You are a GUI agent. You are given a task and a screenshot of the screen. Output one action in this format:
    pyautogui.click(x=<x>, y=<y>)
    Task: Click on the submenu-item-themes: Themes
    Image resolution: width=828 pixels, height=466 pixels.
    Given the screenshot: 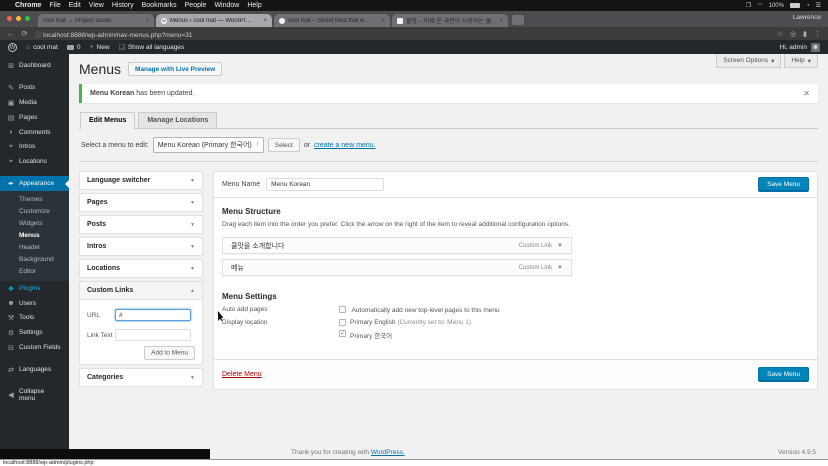 What is the action you would take?
    pyautogui.click(x=34, y=199)
    